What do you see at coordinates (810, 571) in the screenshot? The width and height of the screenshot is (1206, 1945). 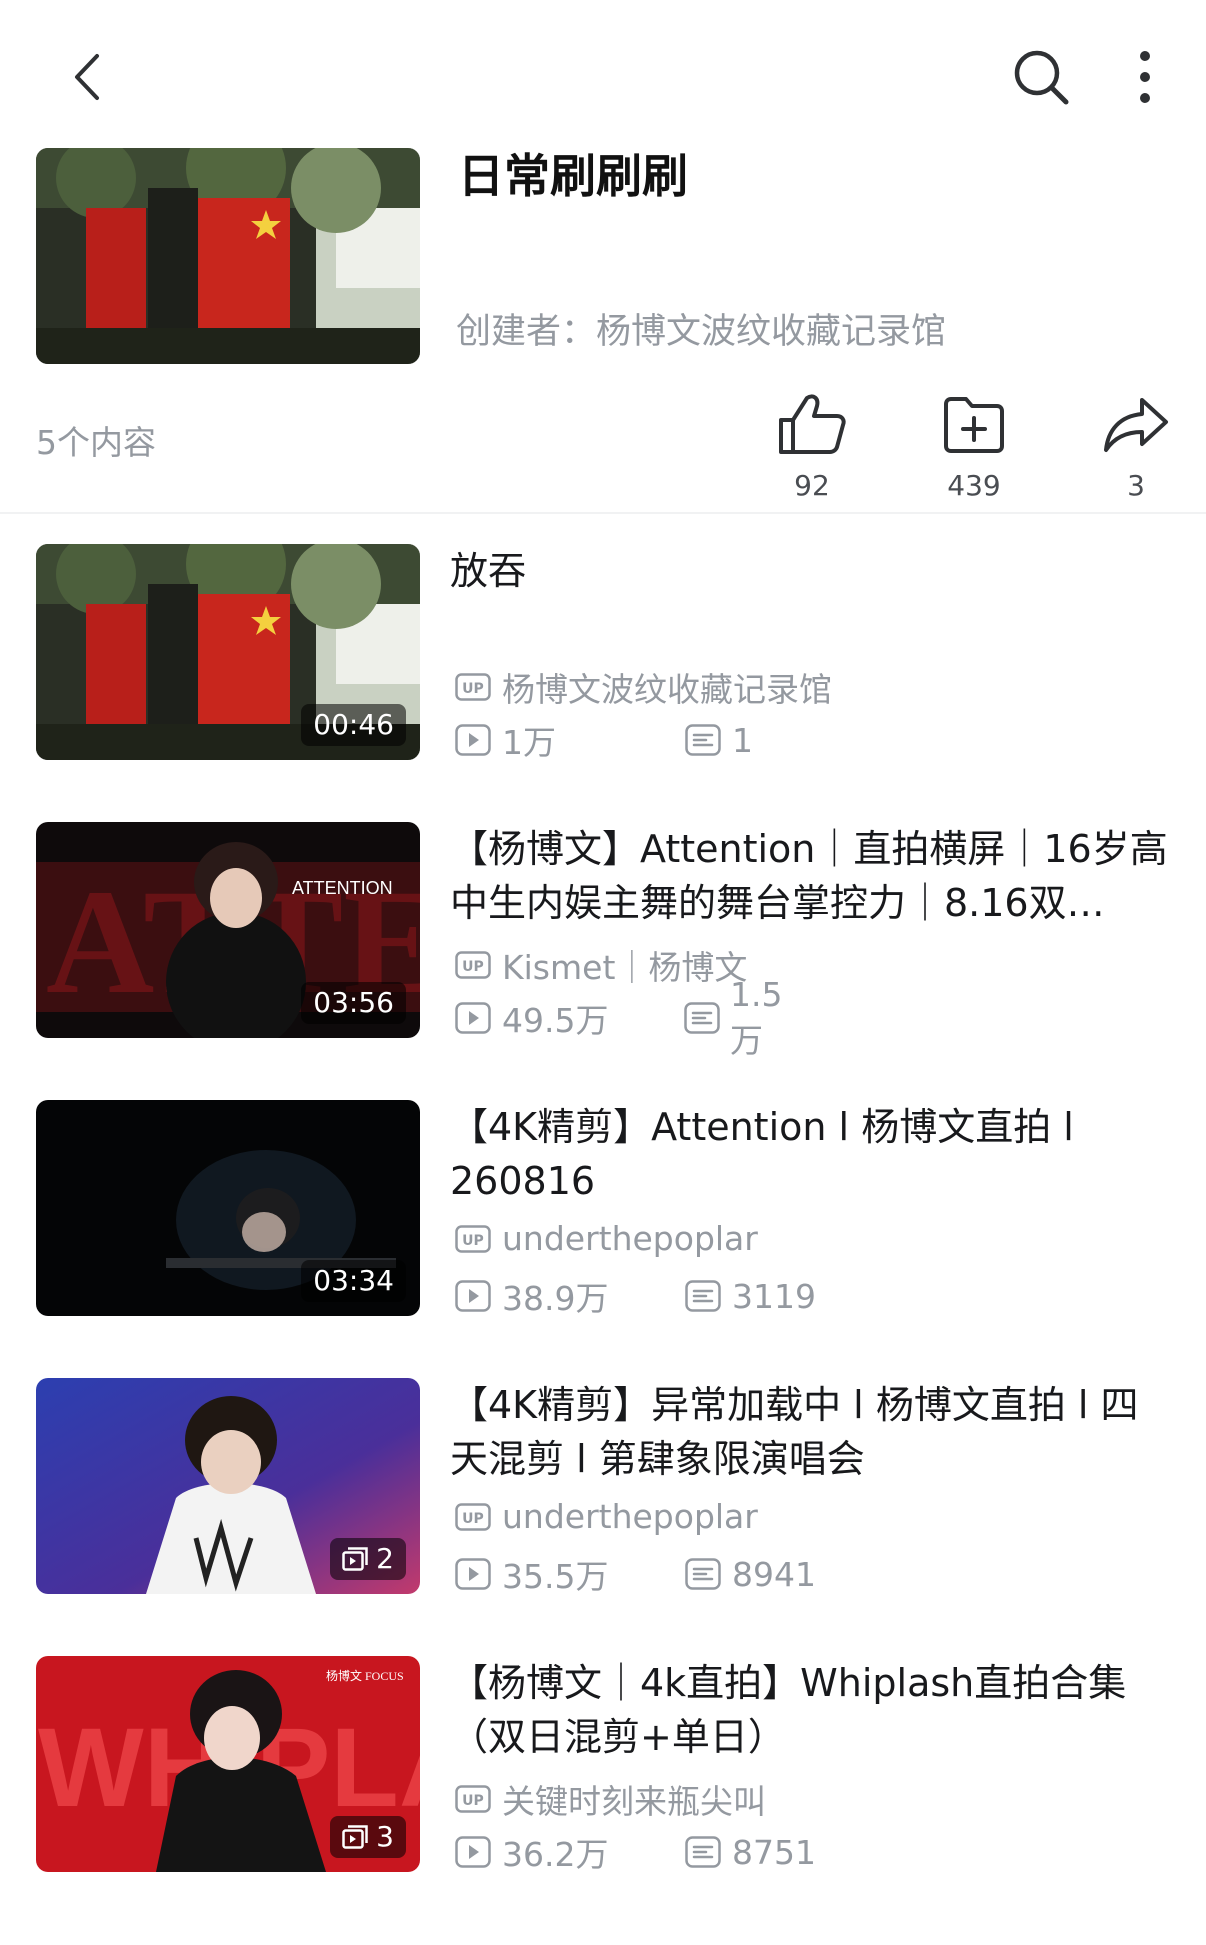 I see `video-title: 放吞` at bounding box center [810, 571].